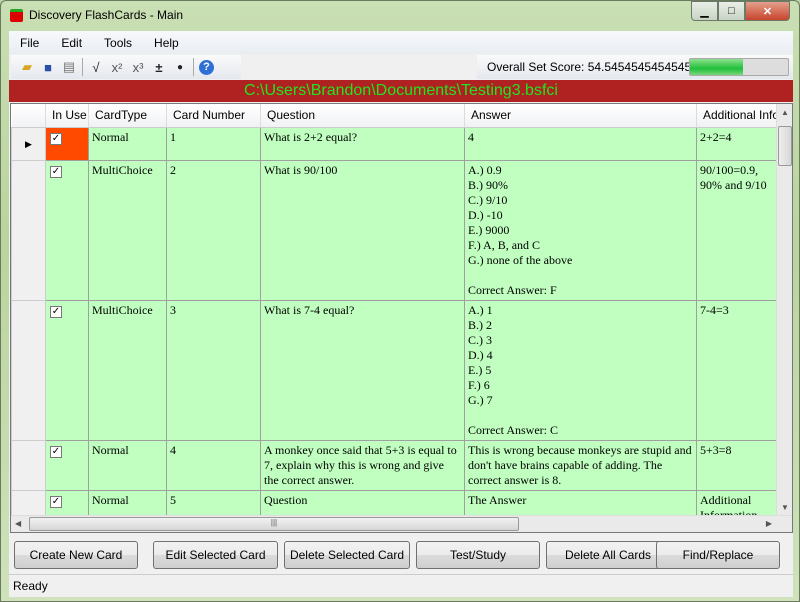 The height and width of the screenshot is (602, 800). What do you see at coordinates (738, 370) in the screenshot?
I see `additional-info-cell: 7-4=3` at bounding box center [738, 370].